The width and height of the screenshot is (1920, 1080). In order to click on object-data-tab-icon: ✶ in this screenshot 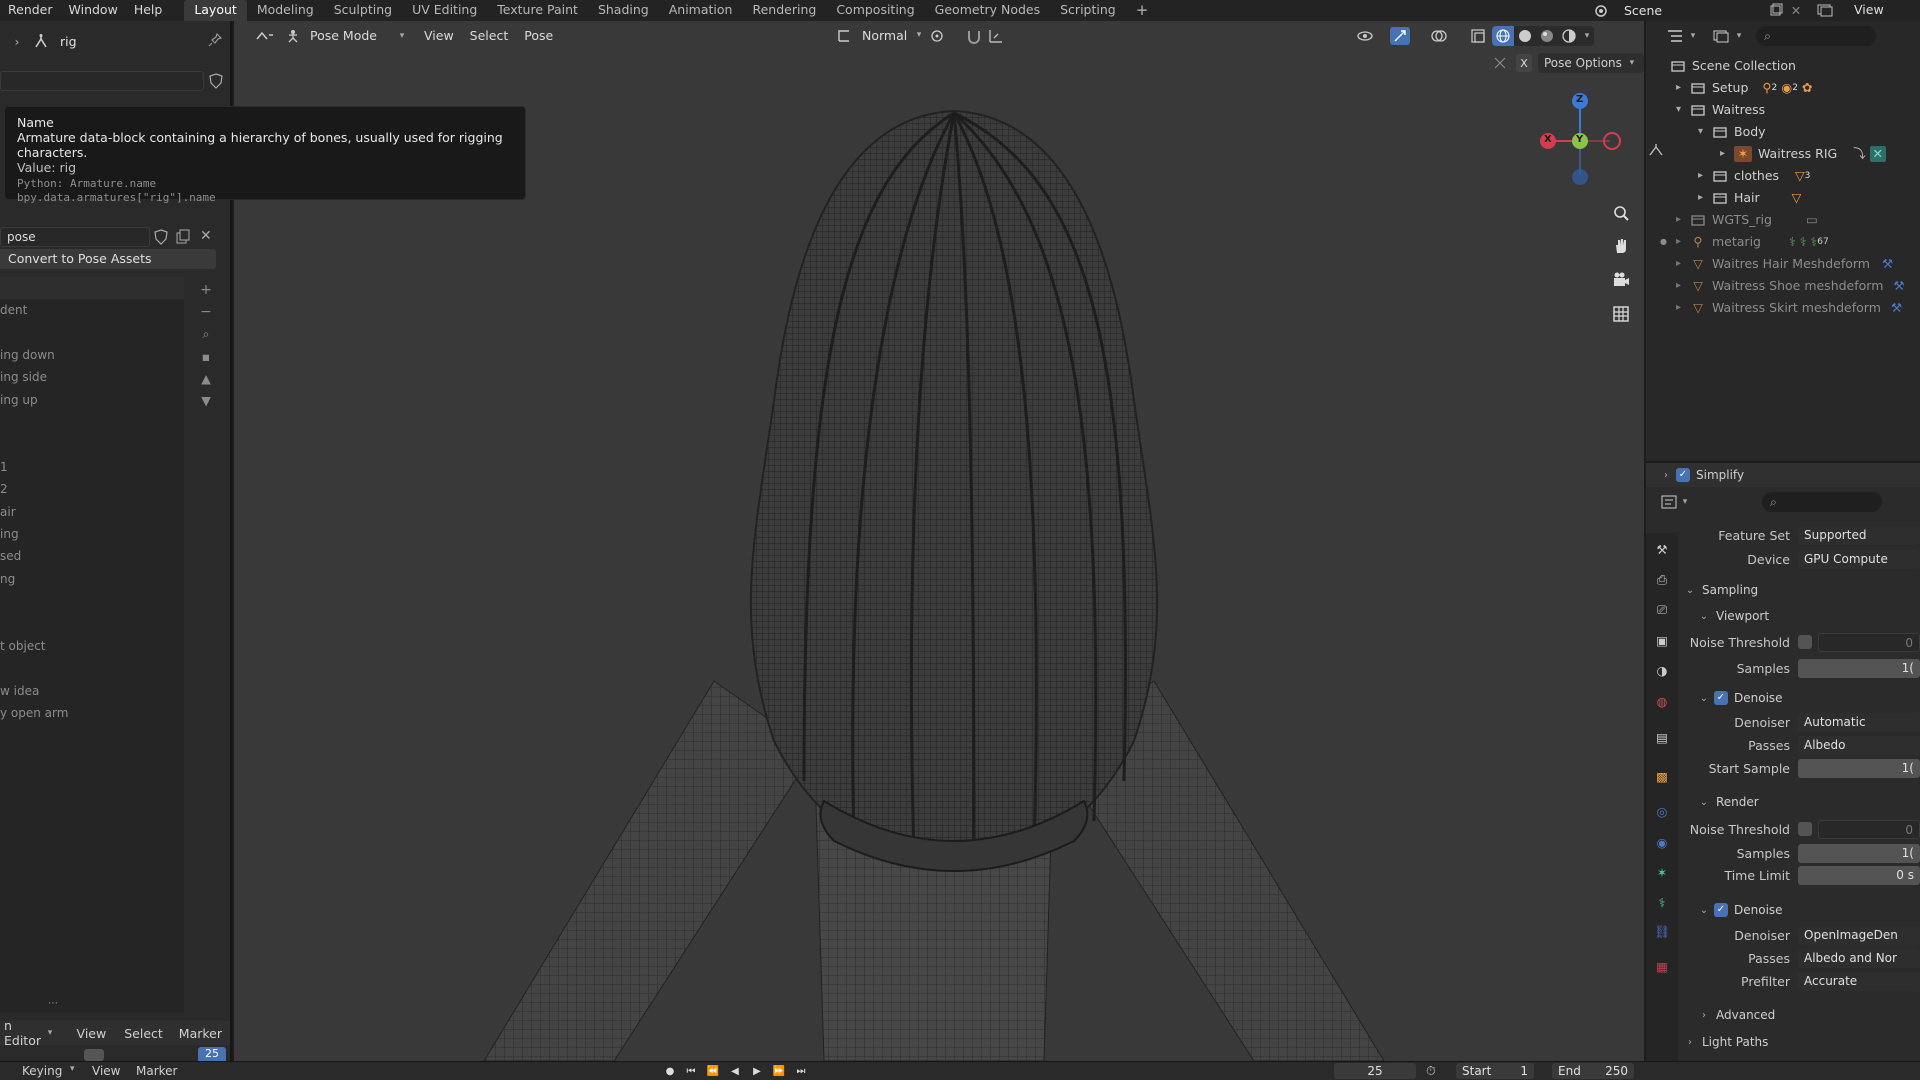, I will do `click(1662, 872)`.